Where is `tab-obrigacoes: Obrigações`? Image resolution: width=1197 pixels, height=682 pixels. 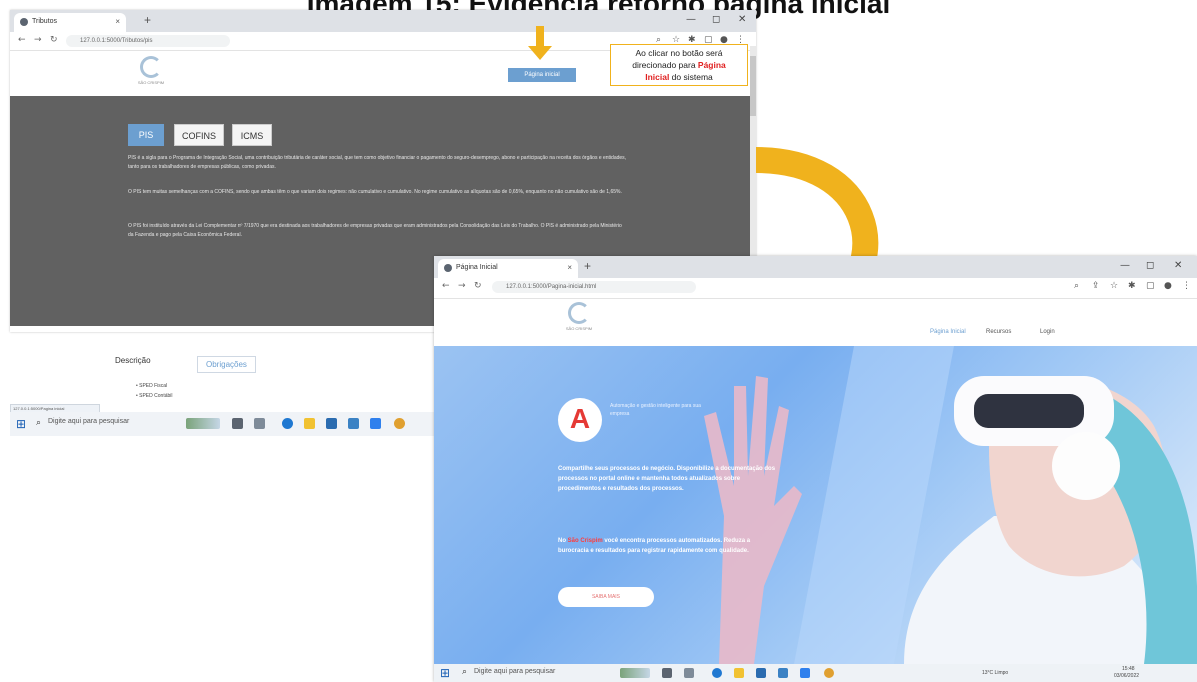 tab-obrigacoes: Obrigações is located at coordinates (226, 364).